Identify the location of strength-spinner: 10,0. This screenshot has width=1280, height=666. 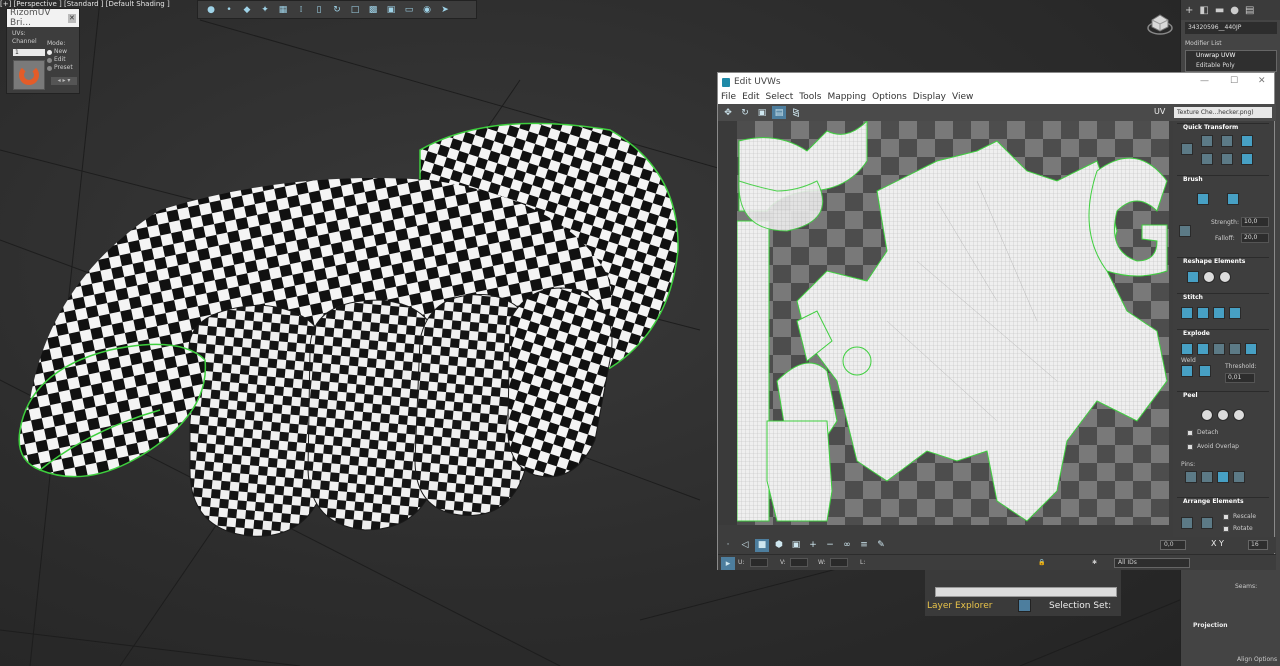
(1255, 222).